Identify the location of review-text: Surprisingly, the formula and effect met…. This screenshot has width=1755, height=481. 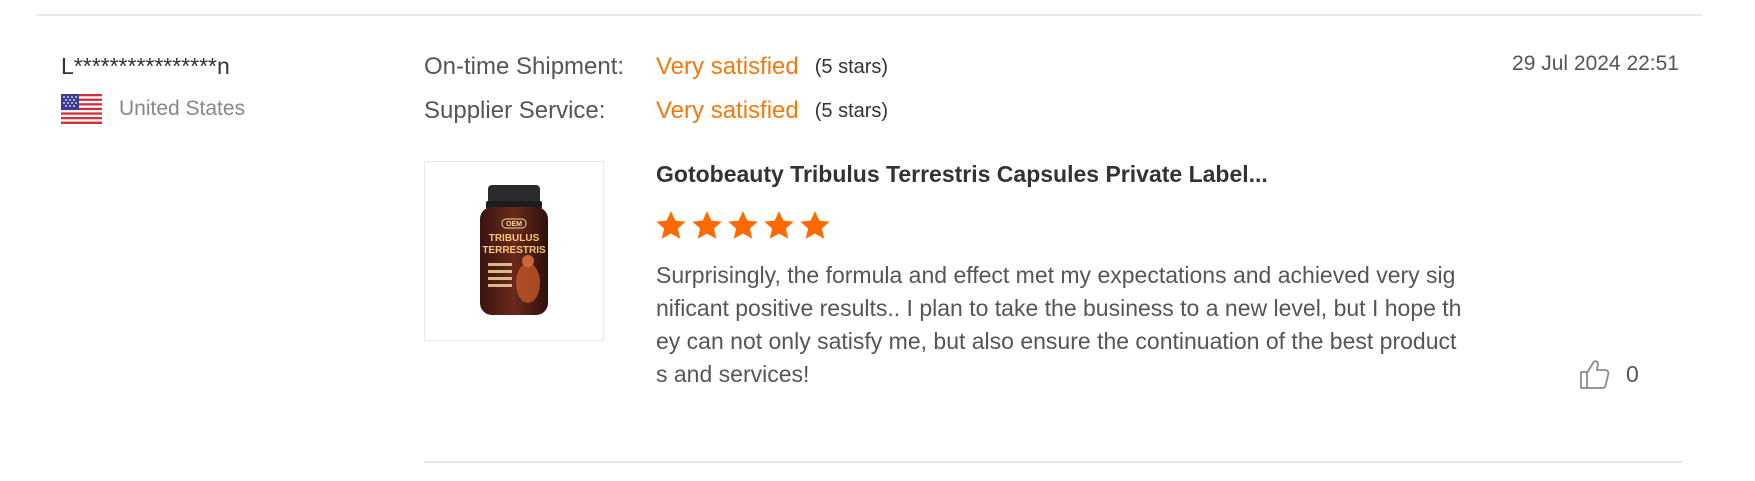
(1059, 324).